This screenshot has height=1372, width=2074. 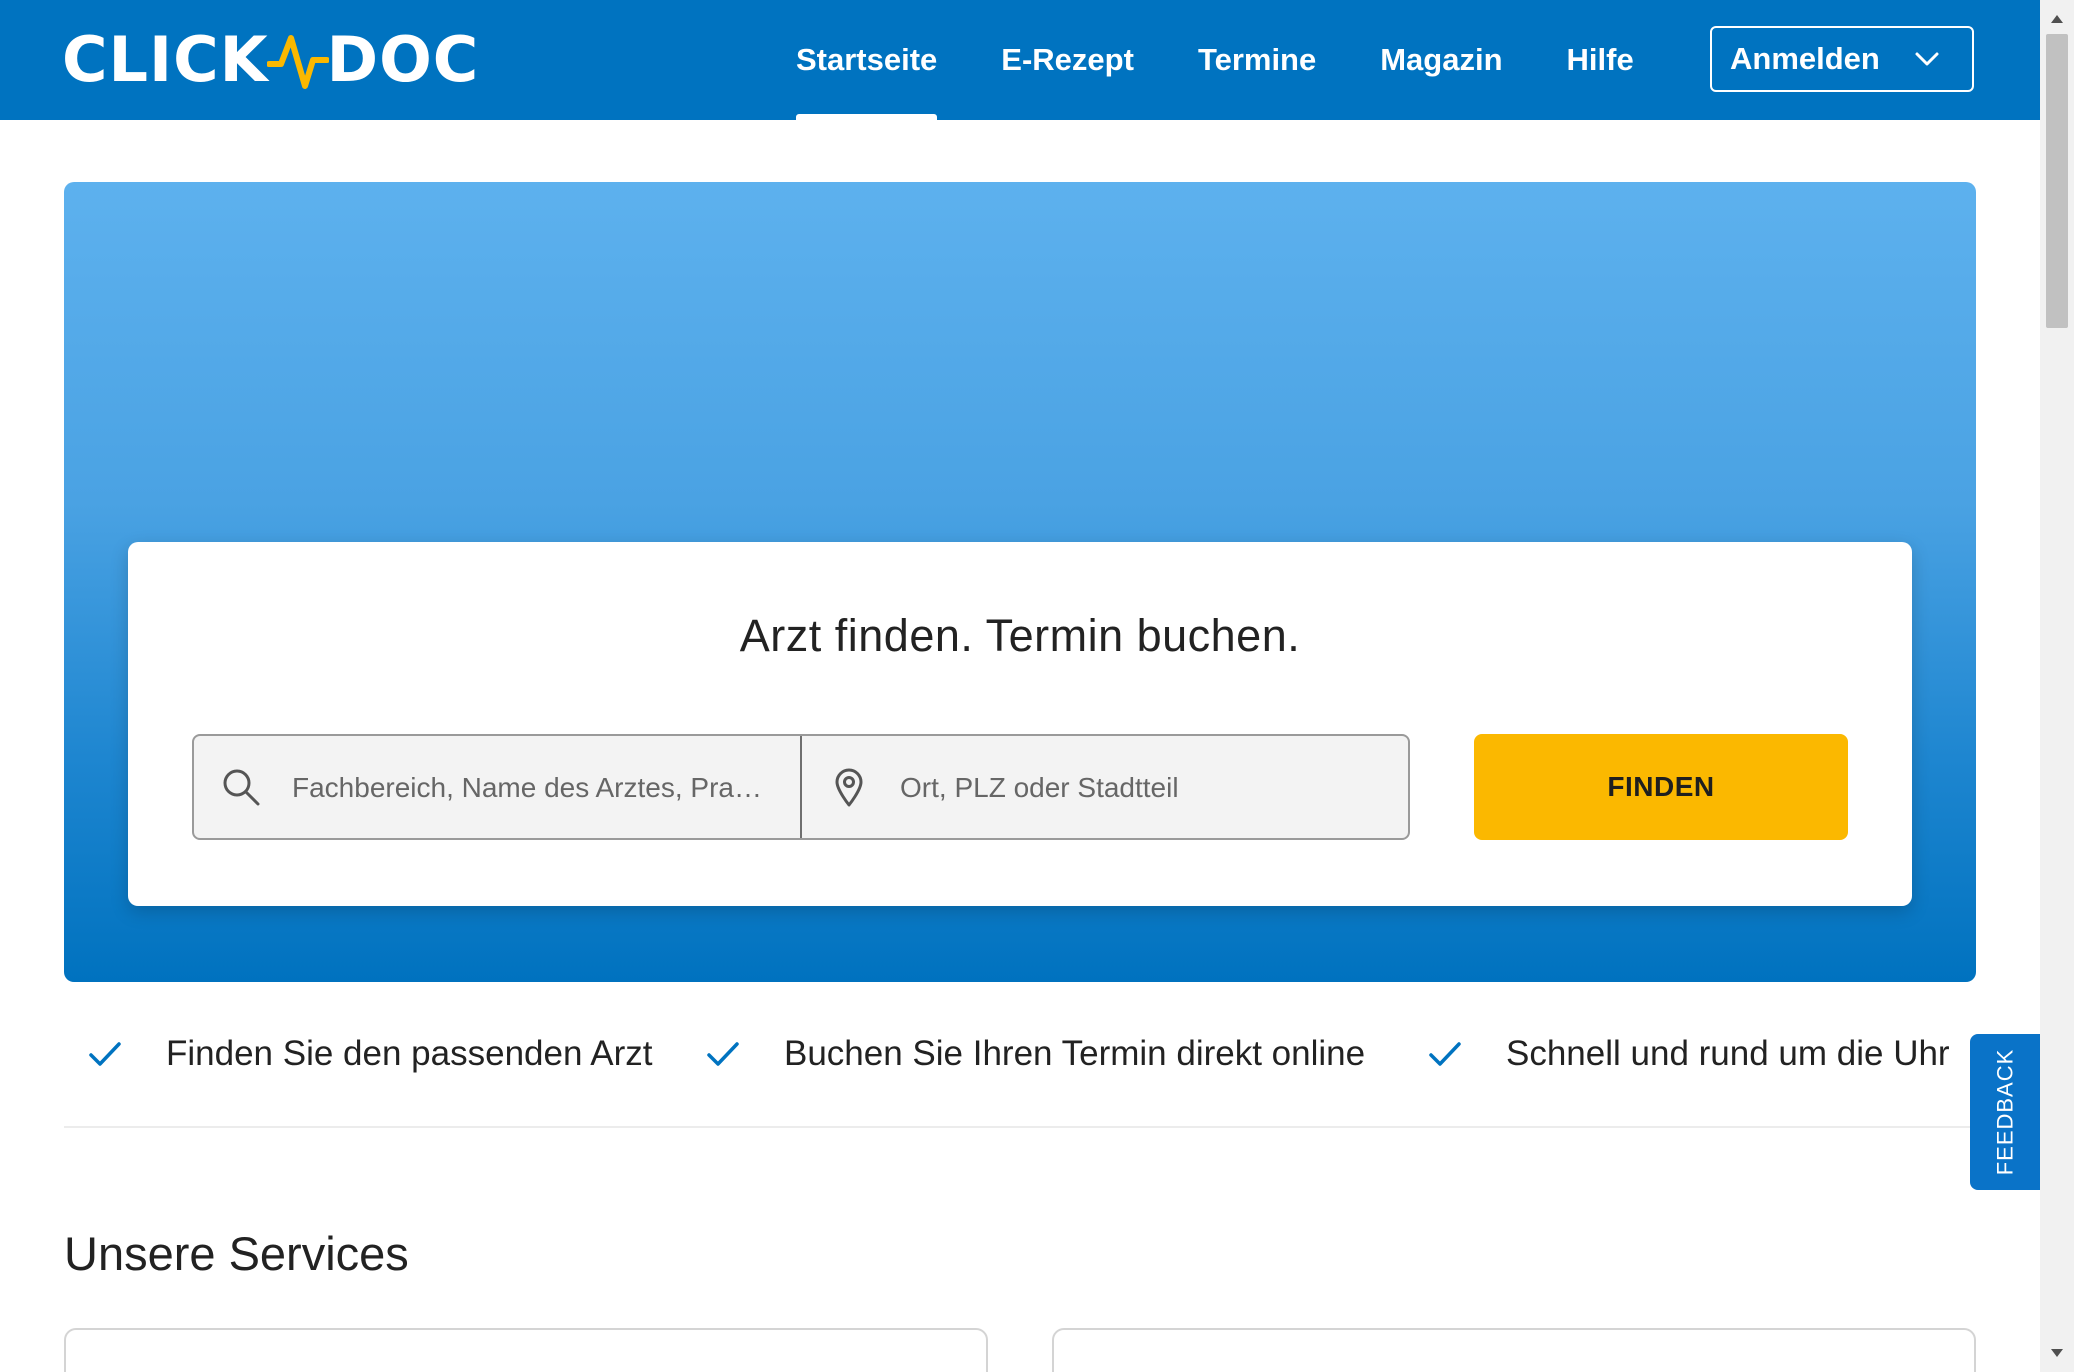 What do you see at coordinates (236, 1253) in the screenshot?
I see `services-heading: Unsere Services` at bounding box center [236, 1253].